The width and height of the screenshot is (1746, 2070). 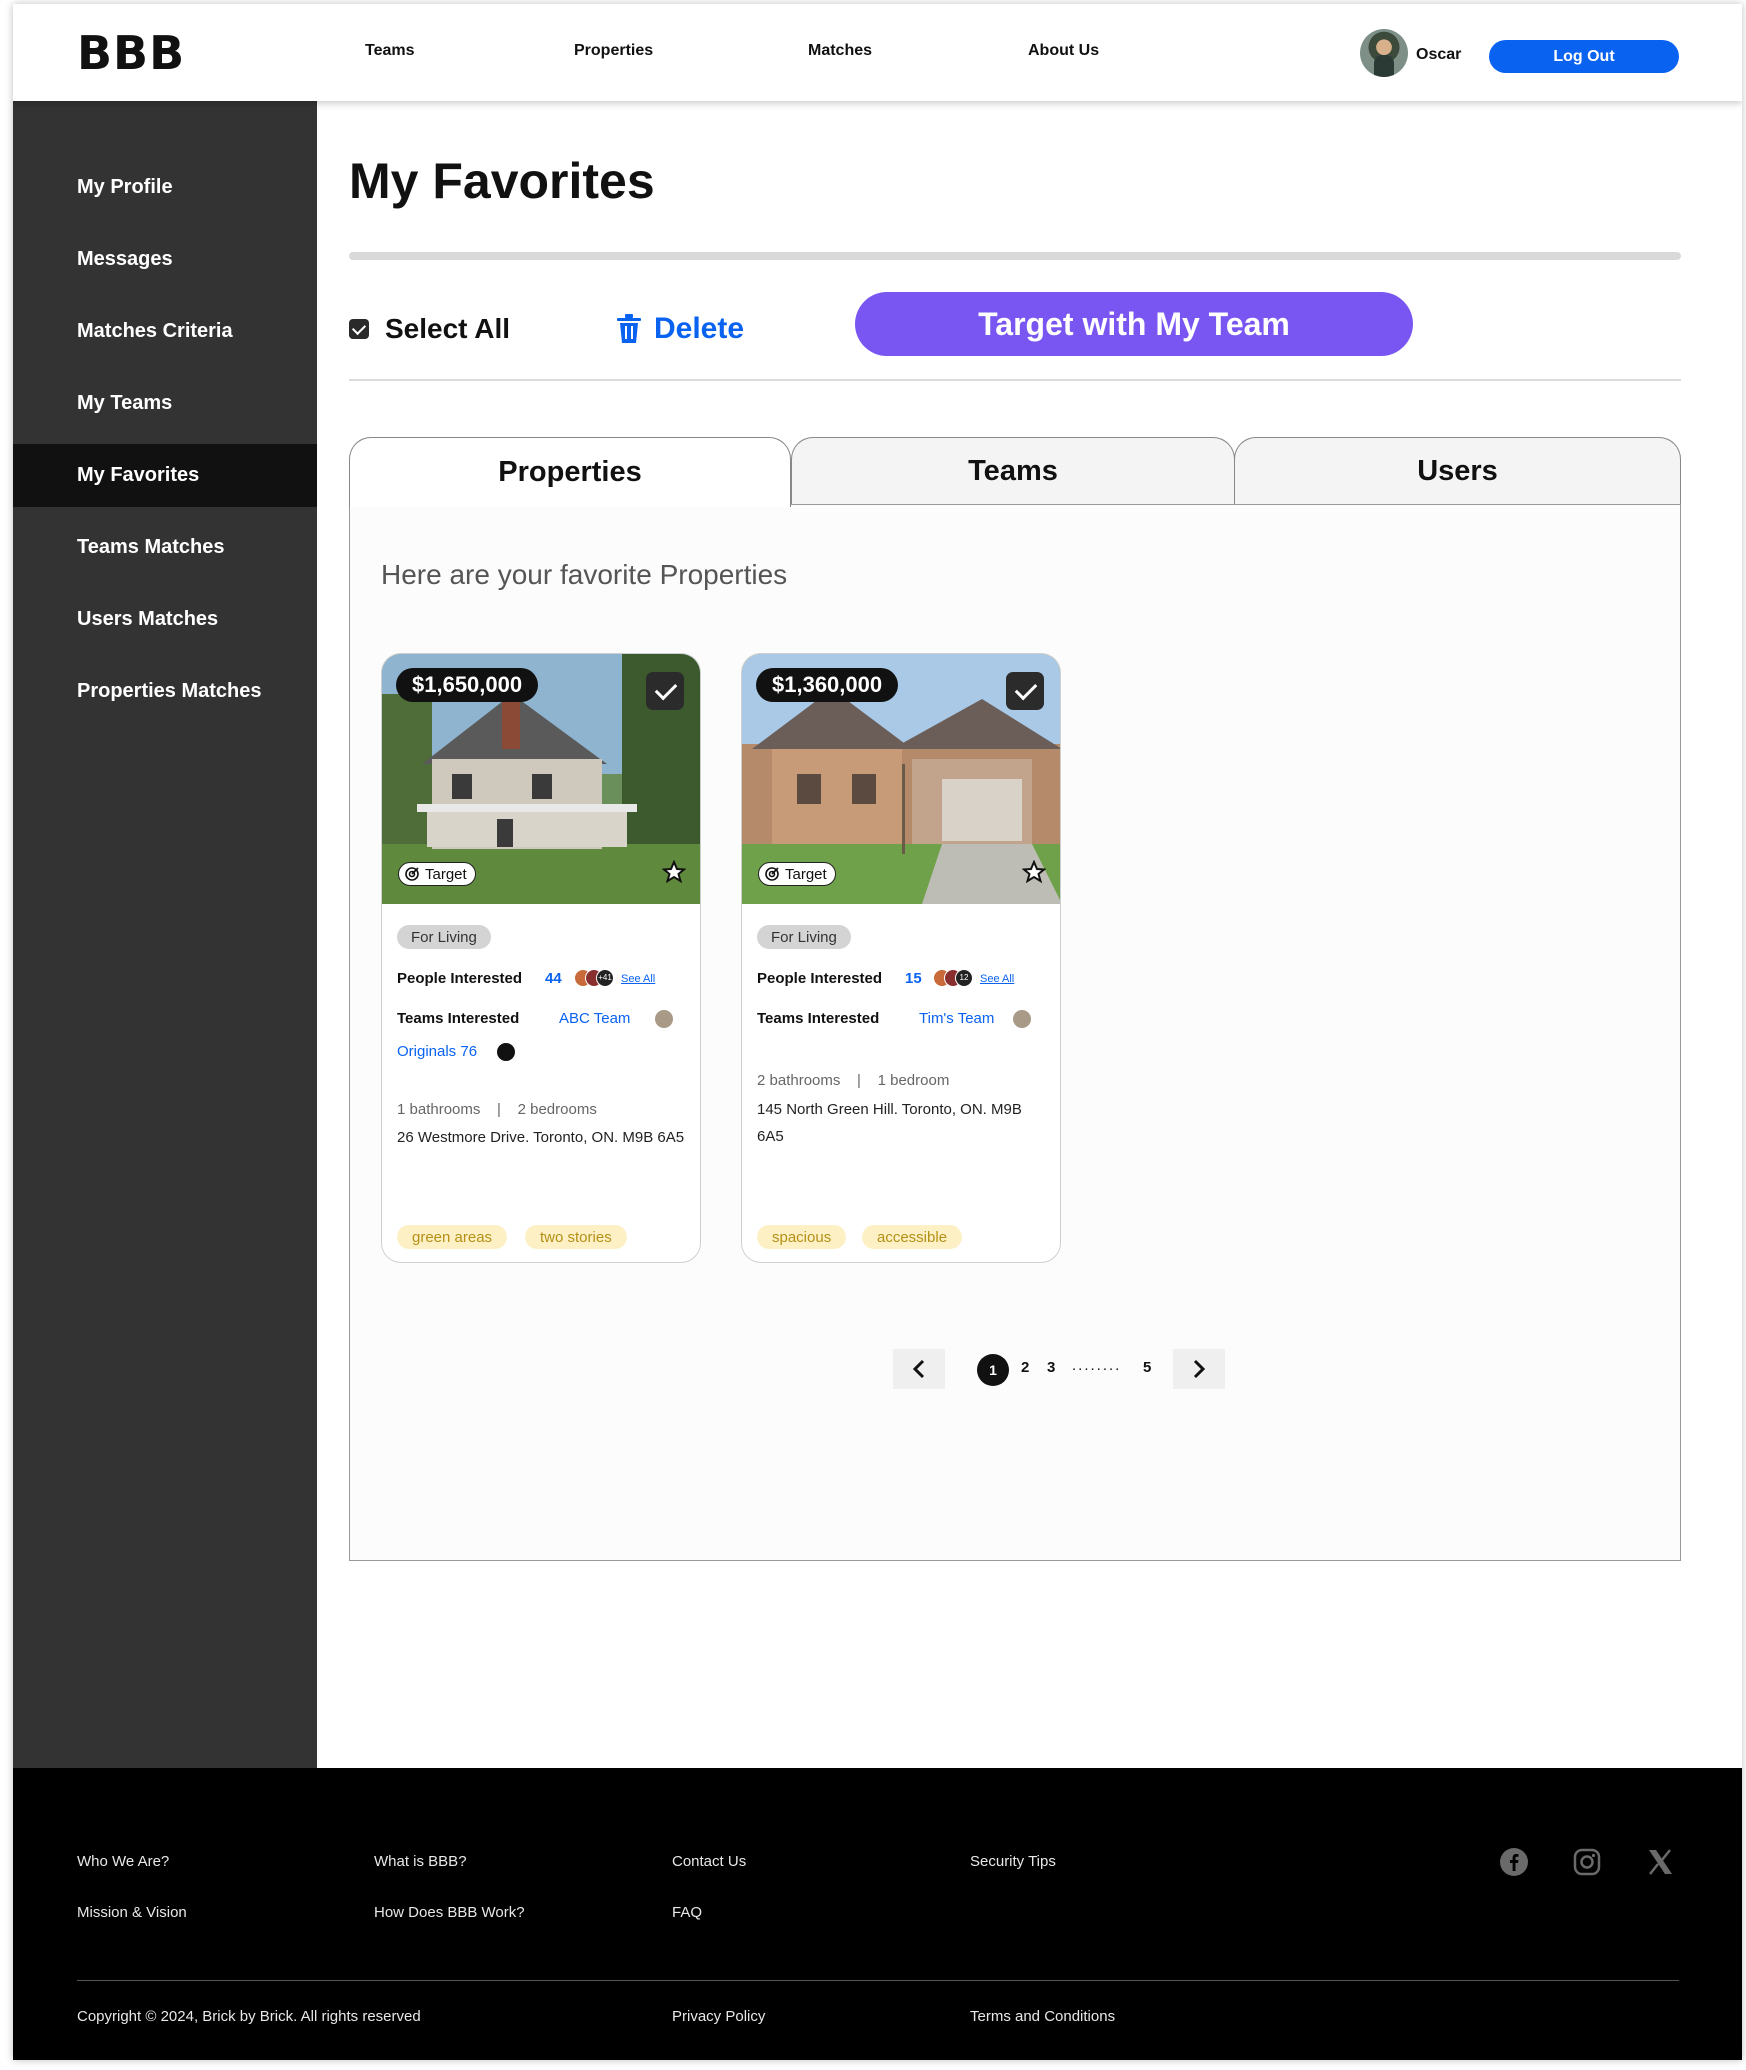 What do you see at coordinates (497, 1109) in the screenshot?
I see `property-specs: 1 bathrooms | 2 bedrooms` at bounding box center [497, 1109].